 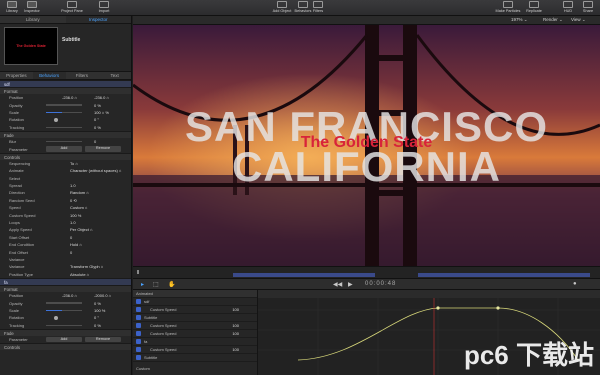 I want to click on tab-properties: Properties, so click(x=16, y=75).